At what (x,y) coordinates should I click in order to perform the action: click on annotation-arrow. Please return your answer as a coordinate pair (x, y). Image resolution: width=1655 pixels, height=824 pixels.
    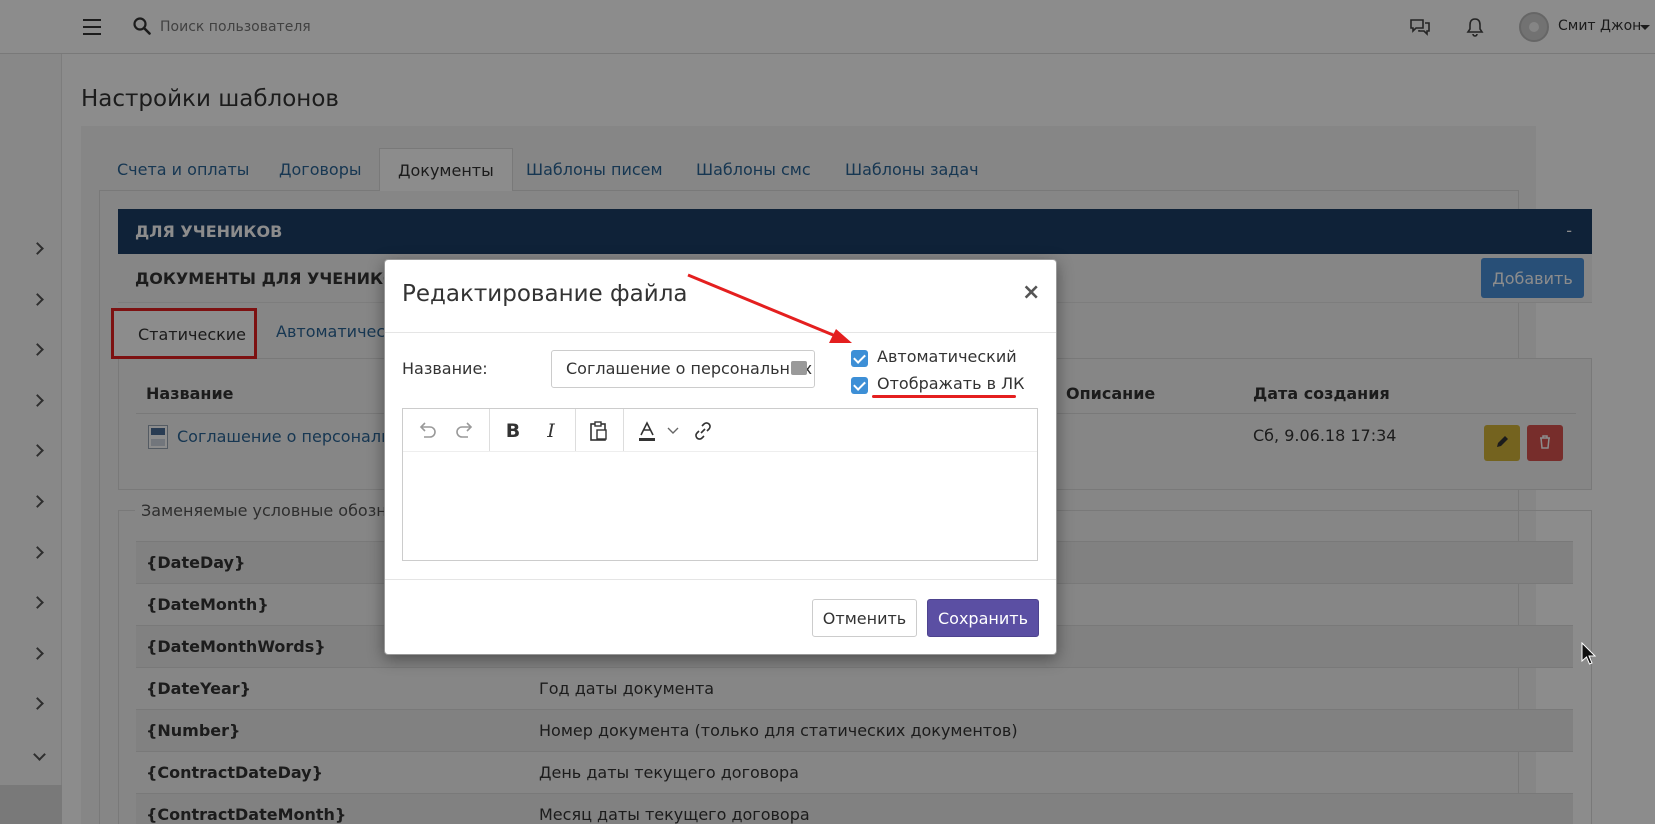
    Looking at the image, I should click on (769, 308).